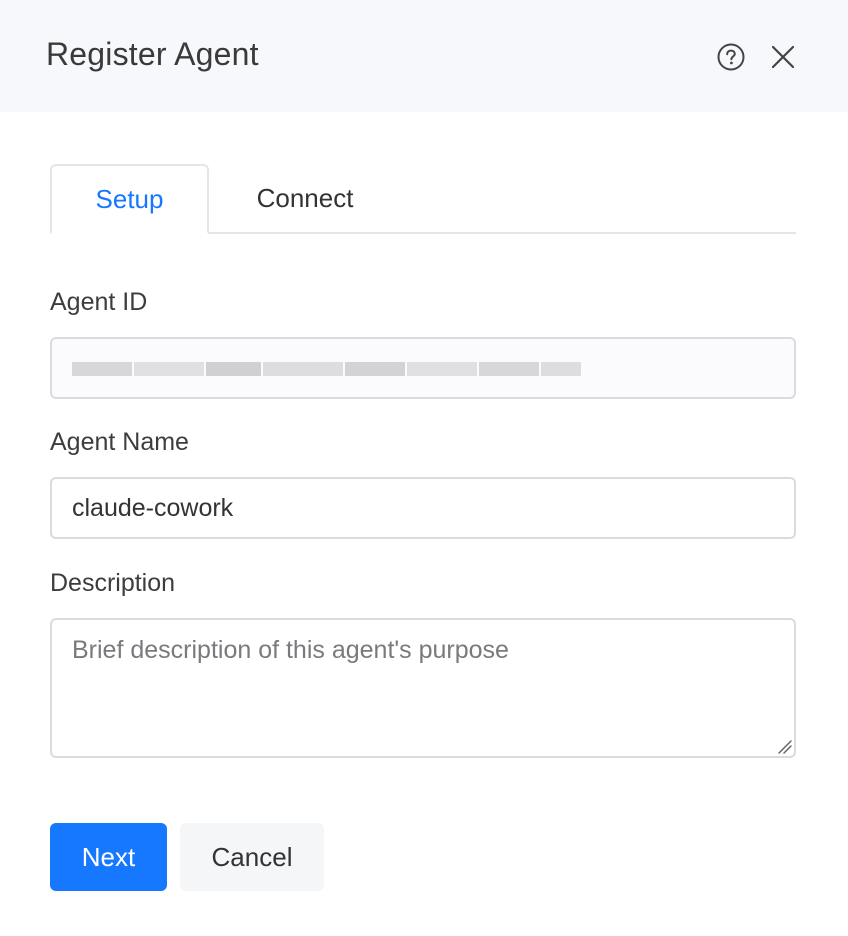  Describe the element at coordinates (731, 57) in the screenshot. I see `help-icon` at that location.